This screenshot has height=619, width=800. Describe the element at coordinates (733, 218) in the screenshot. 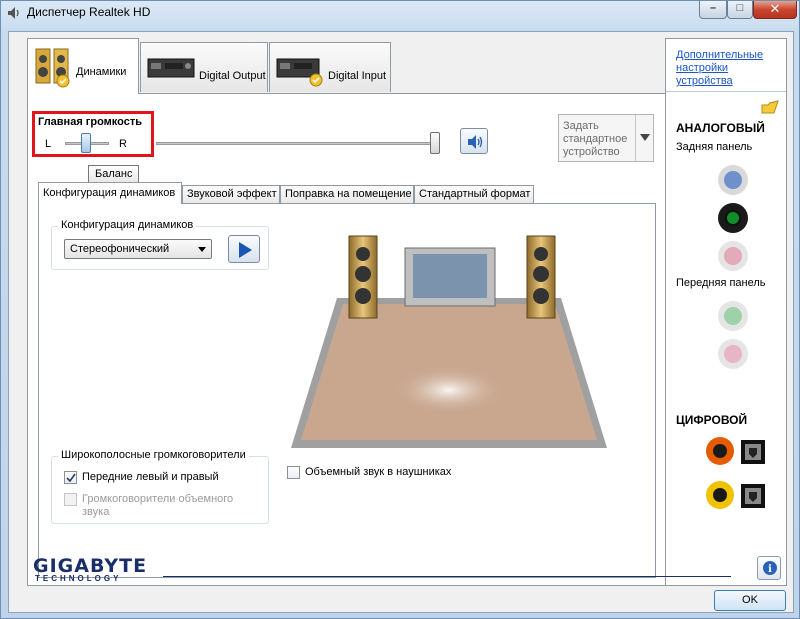

I see `jack-back-green` at that location.